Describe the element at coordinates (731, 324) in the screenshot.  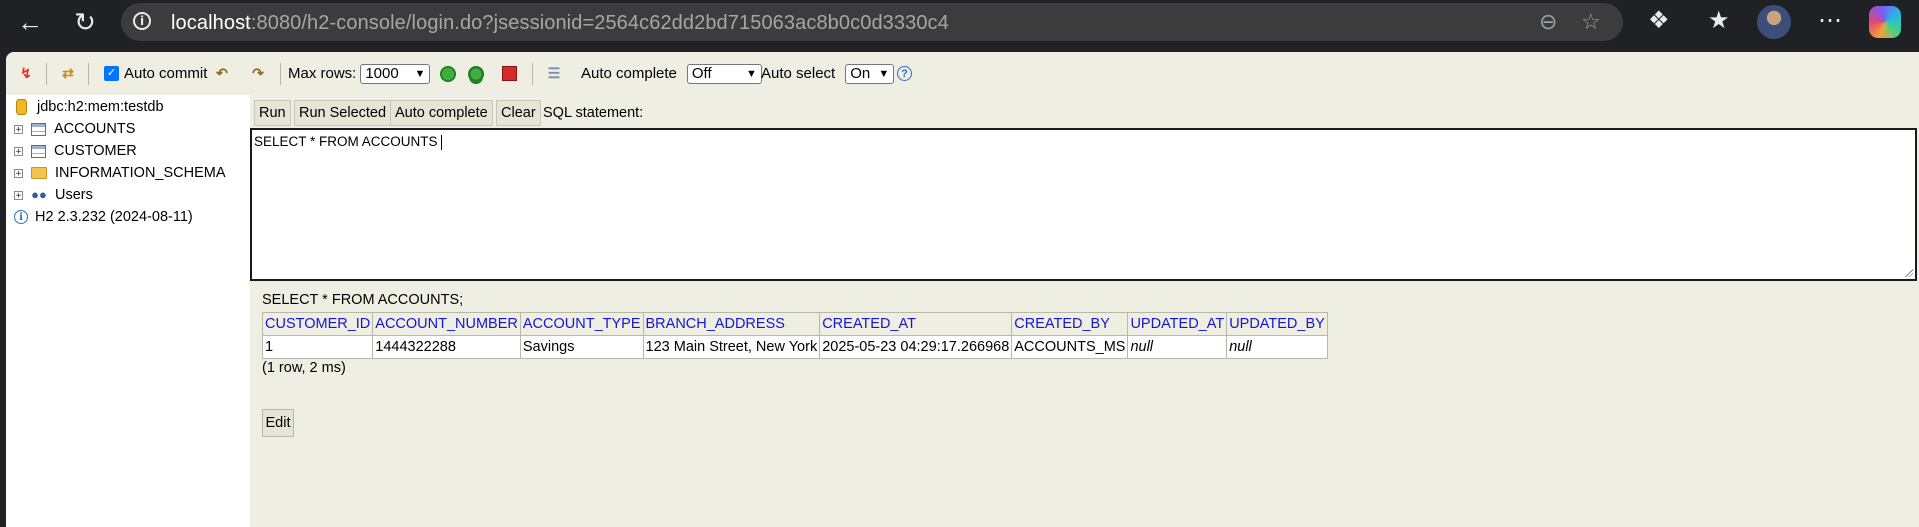
I see `column-header: BRANCH_ADDRESS` at that location.